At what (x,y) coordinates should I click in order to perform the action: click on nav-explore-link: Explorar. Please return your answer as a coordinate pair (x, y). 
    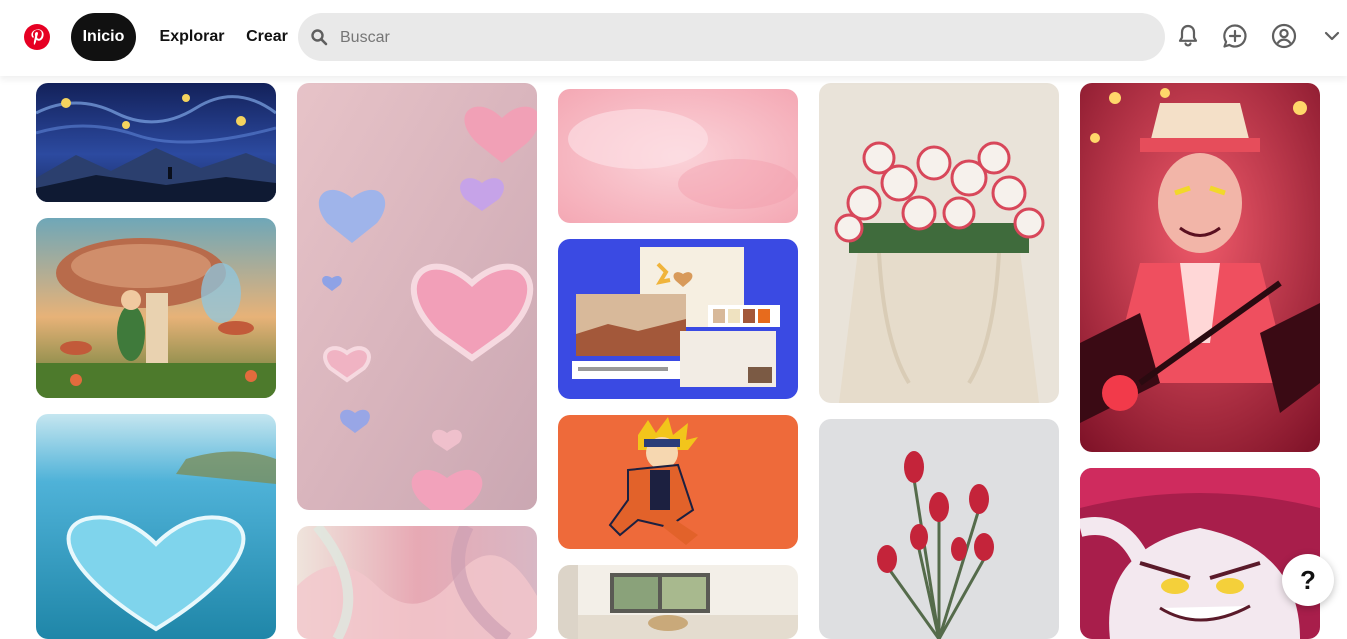
    Looking at the image, I should click on (192, 37).